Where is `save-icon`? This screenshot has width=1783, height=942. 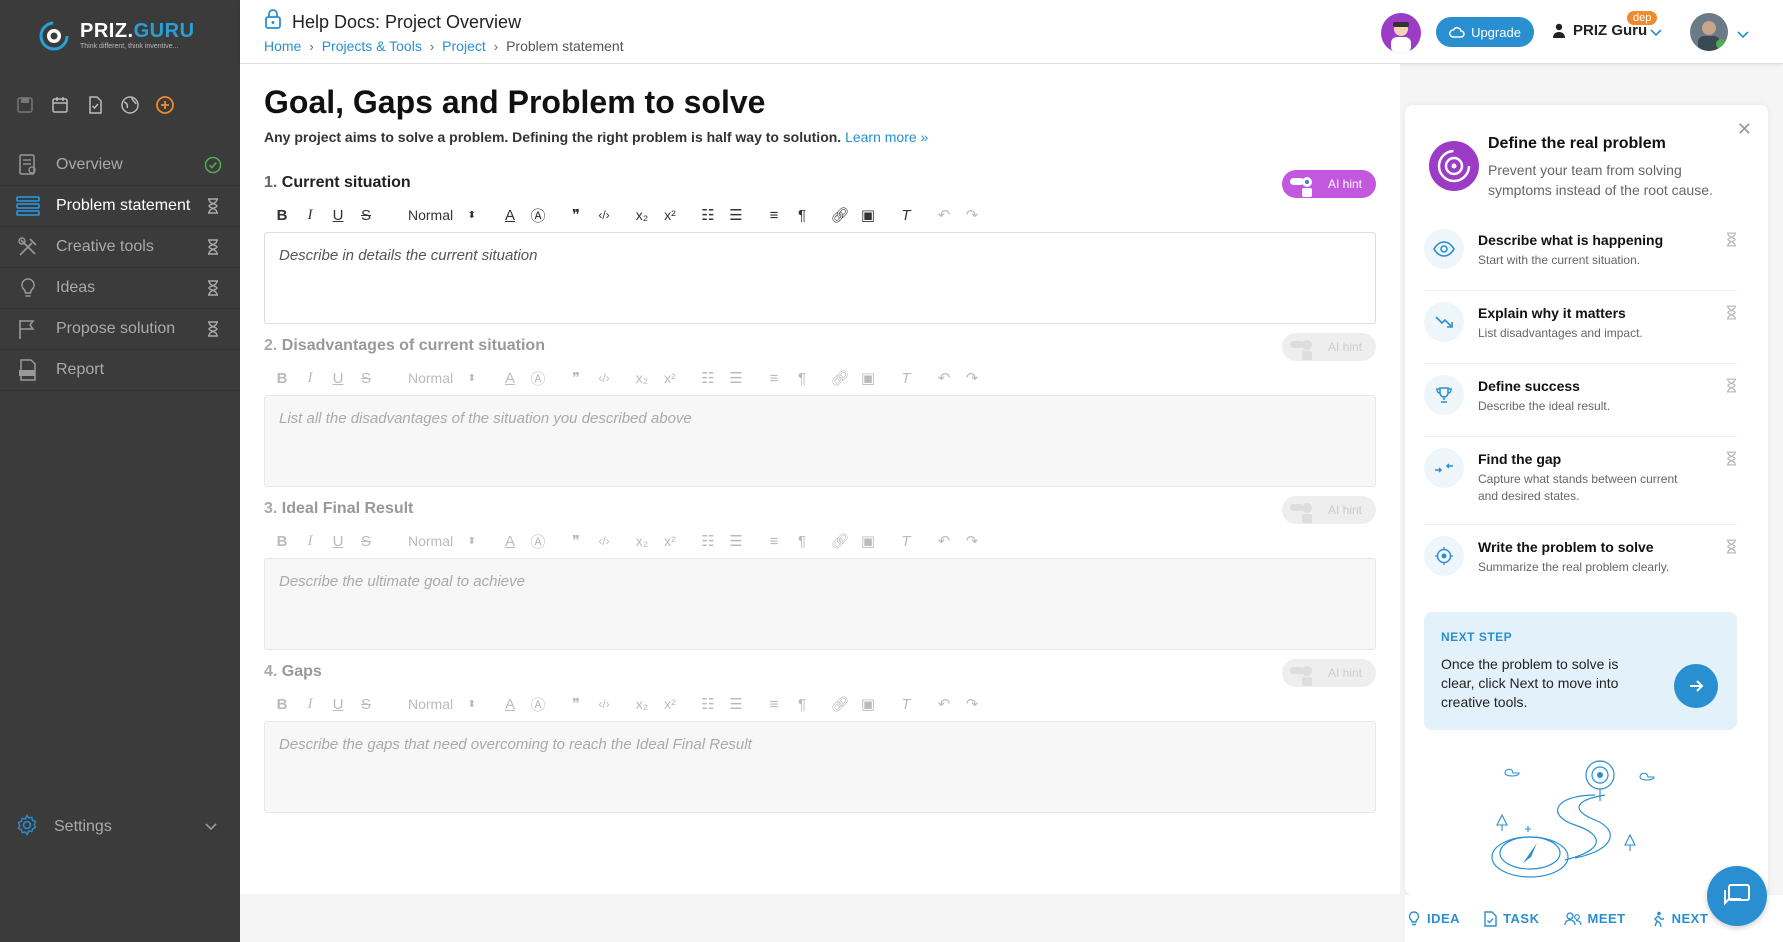 save-icon is located at coordinates (25, 105).